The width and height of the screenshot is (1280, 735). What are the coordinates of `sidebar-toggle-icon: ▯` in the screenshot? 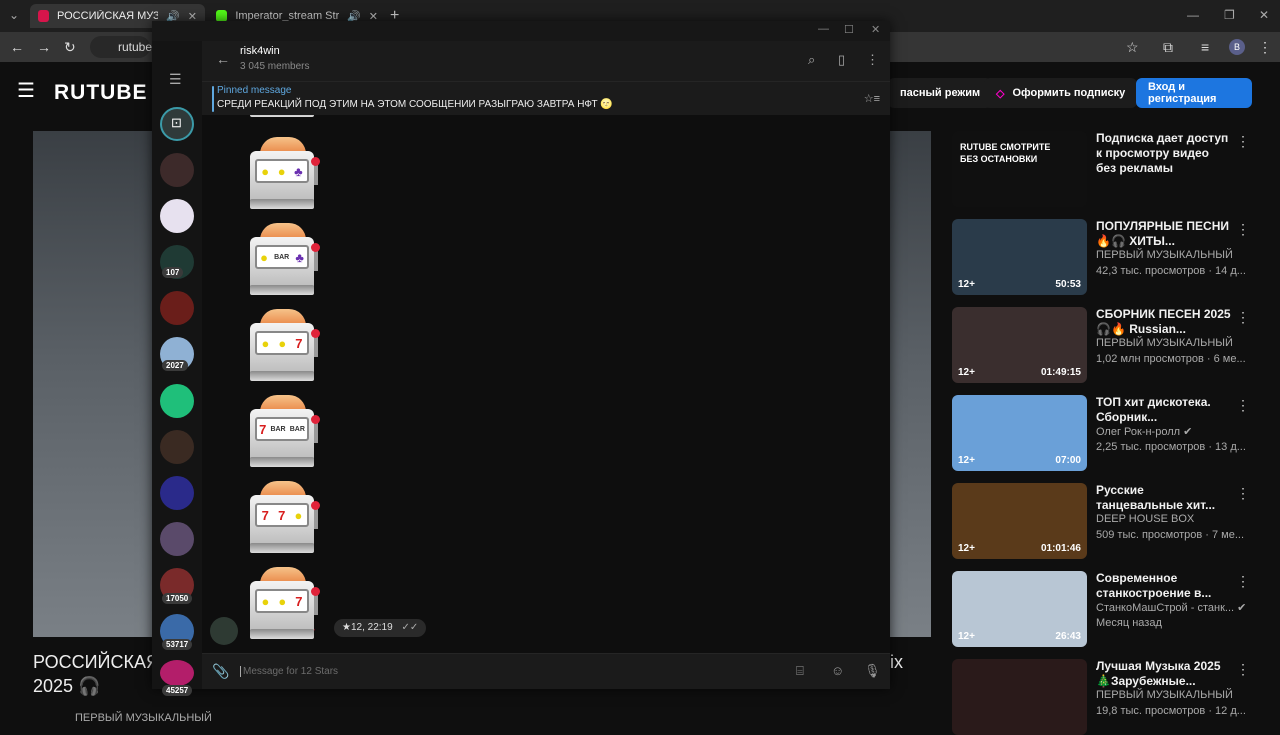 It's located at (841, 60).